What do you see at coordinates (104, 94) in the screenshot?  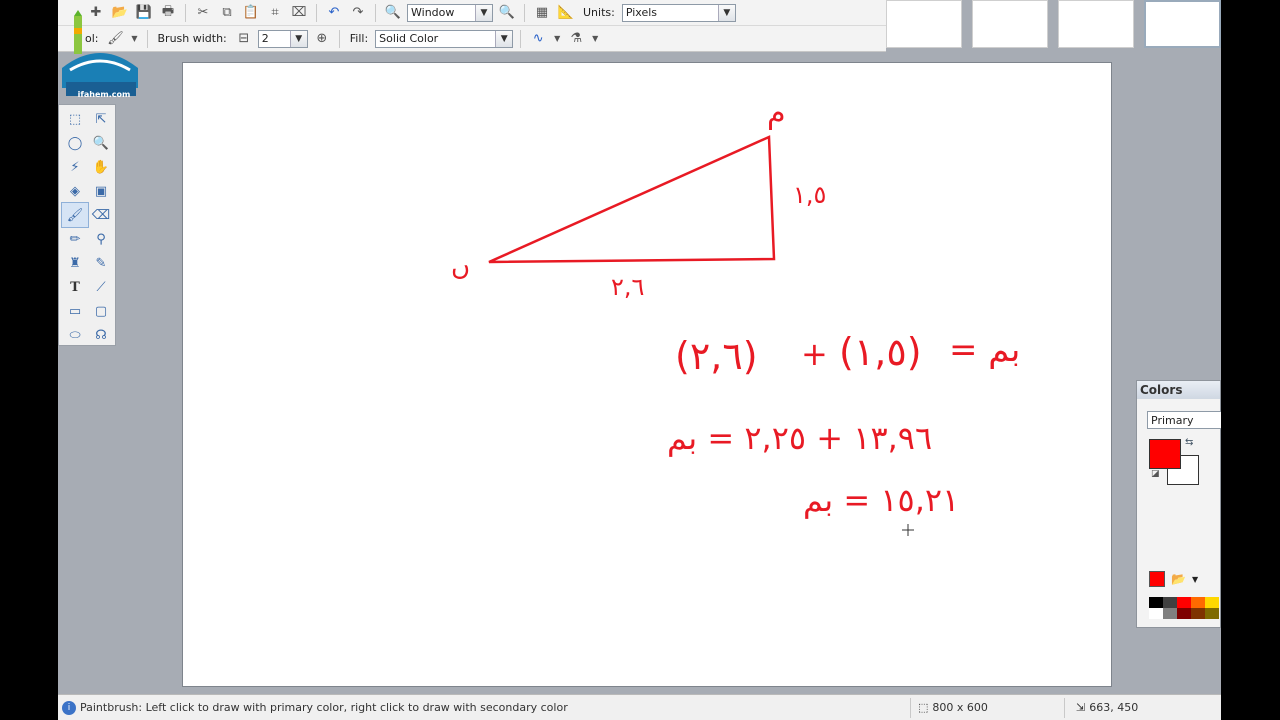 I see `logo-text: ifahem.com` at bounding box center [104, 94].